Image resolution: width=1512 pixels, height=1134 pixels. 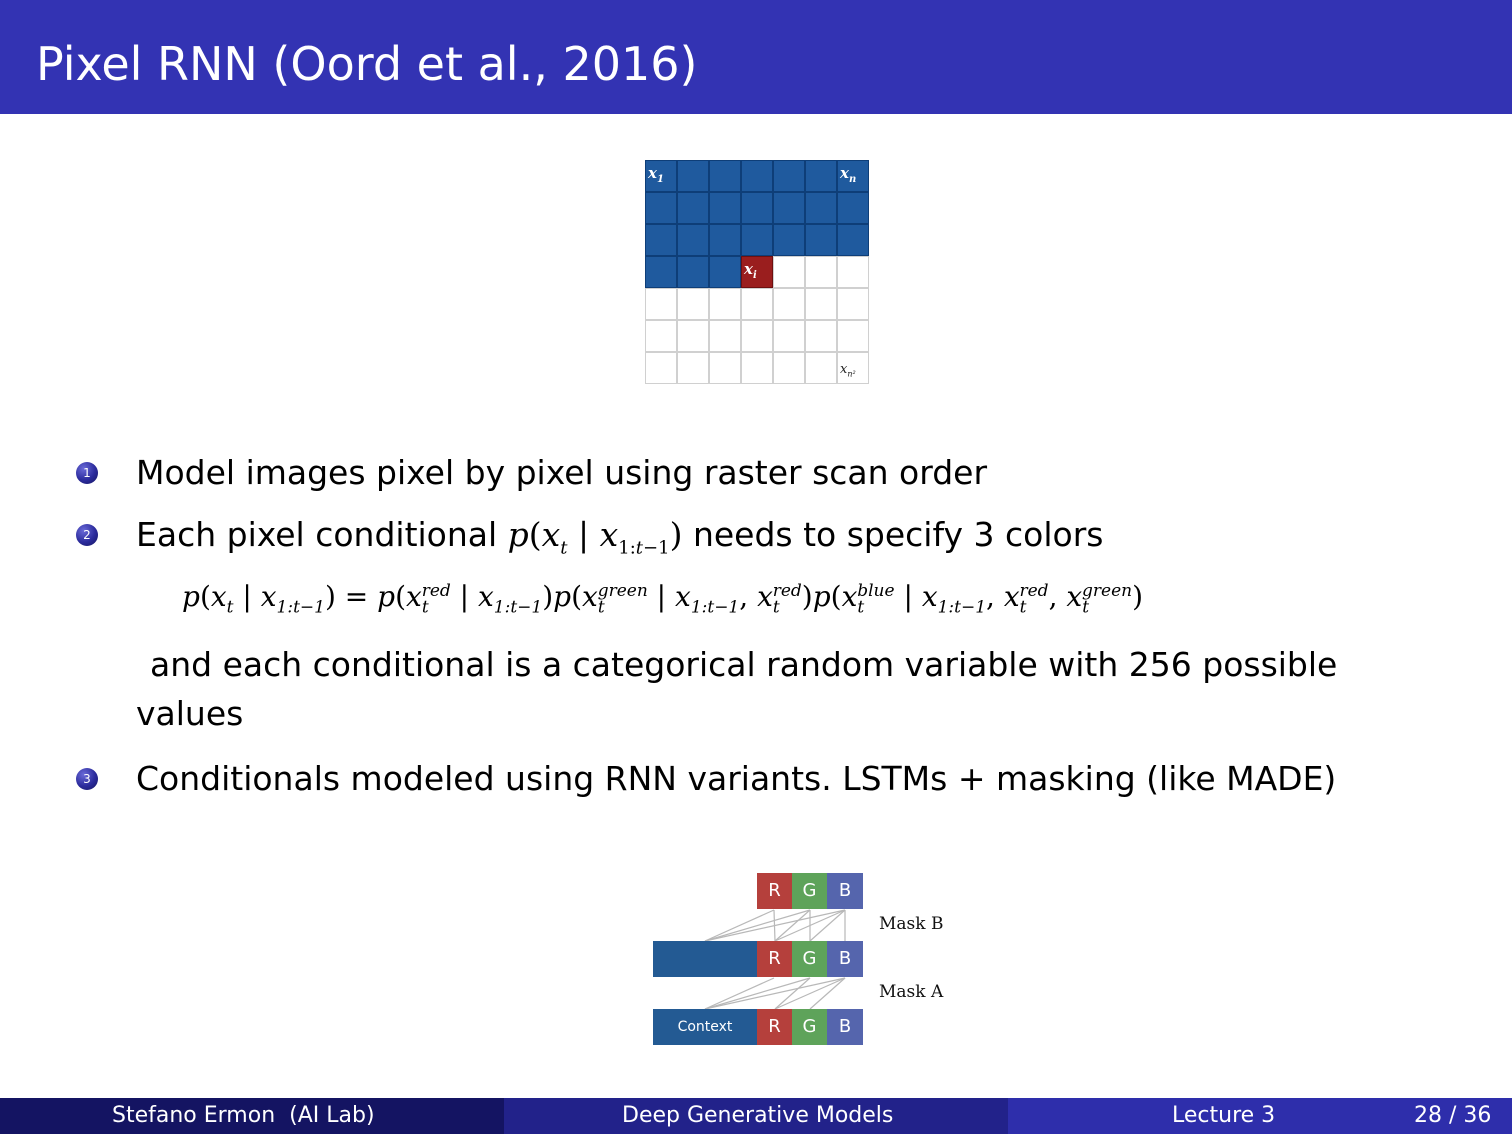 What do you see at coordinates (845, 891) in the screenshot?
I see `top-b-box: B` at bounding box center [845, 891].